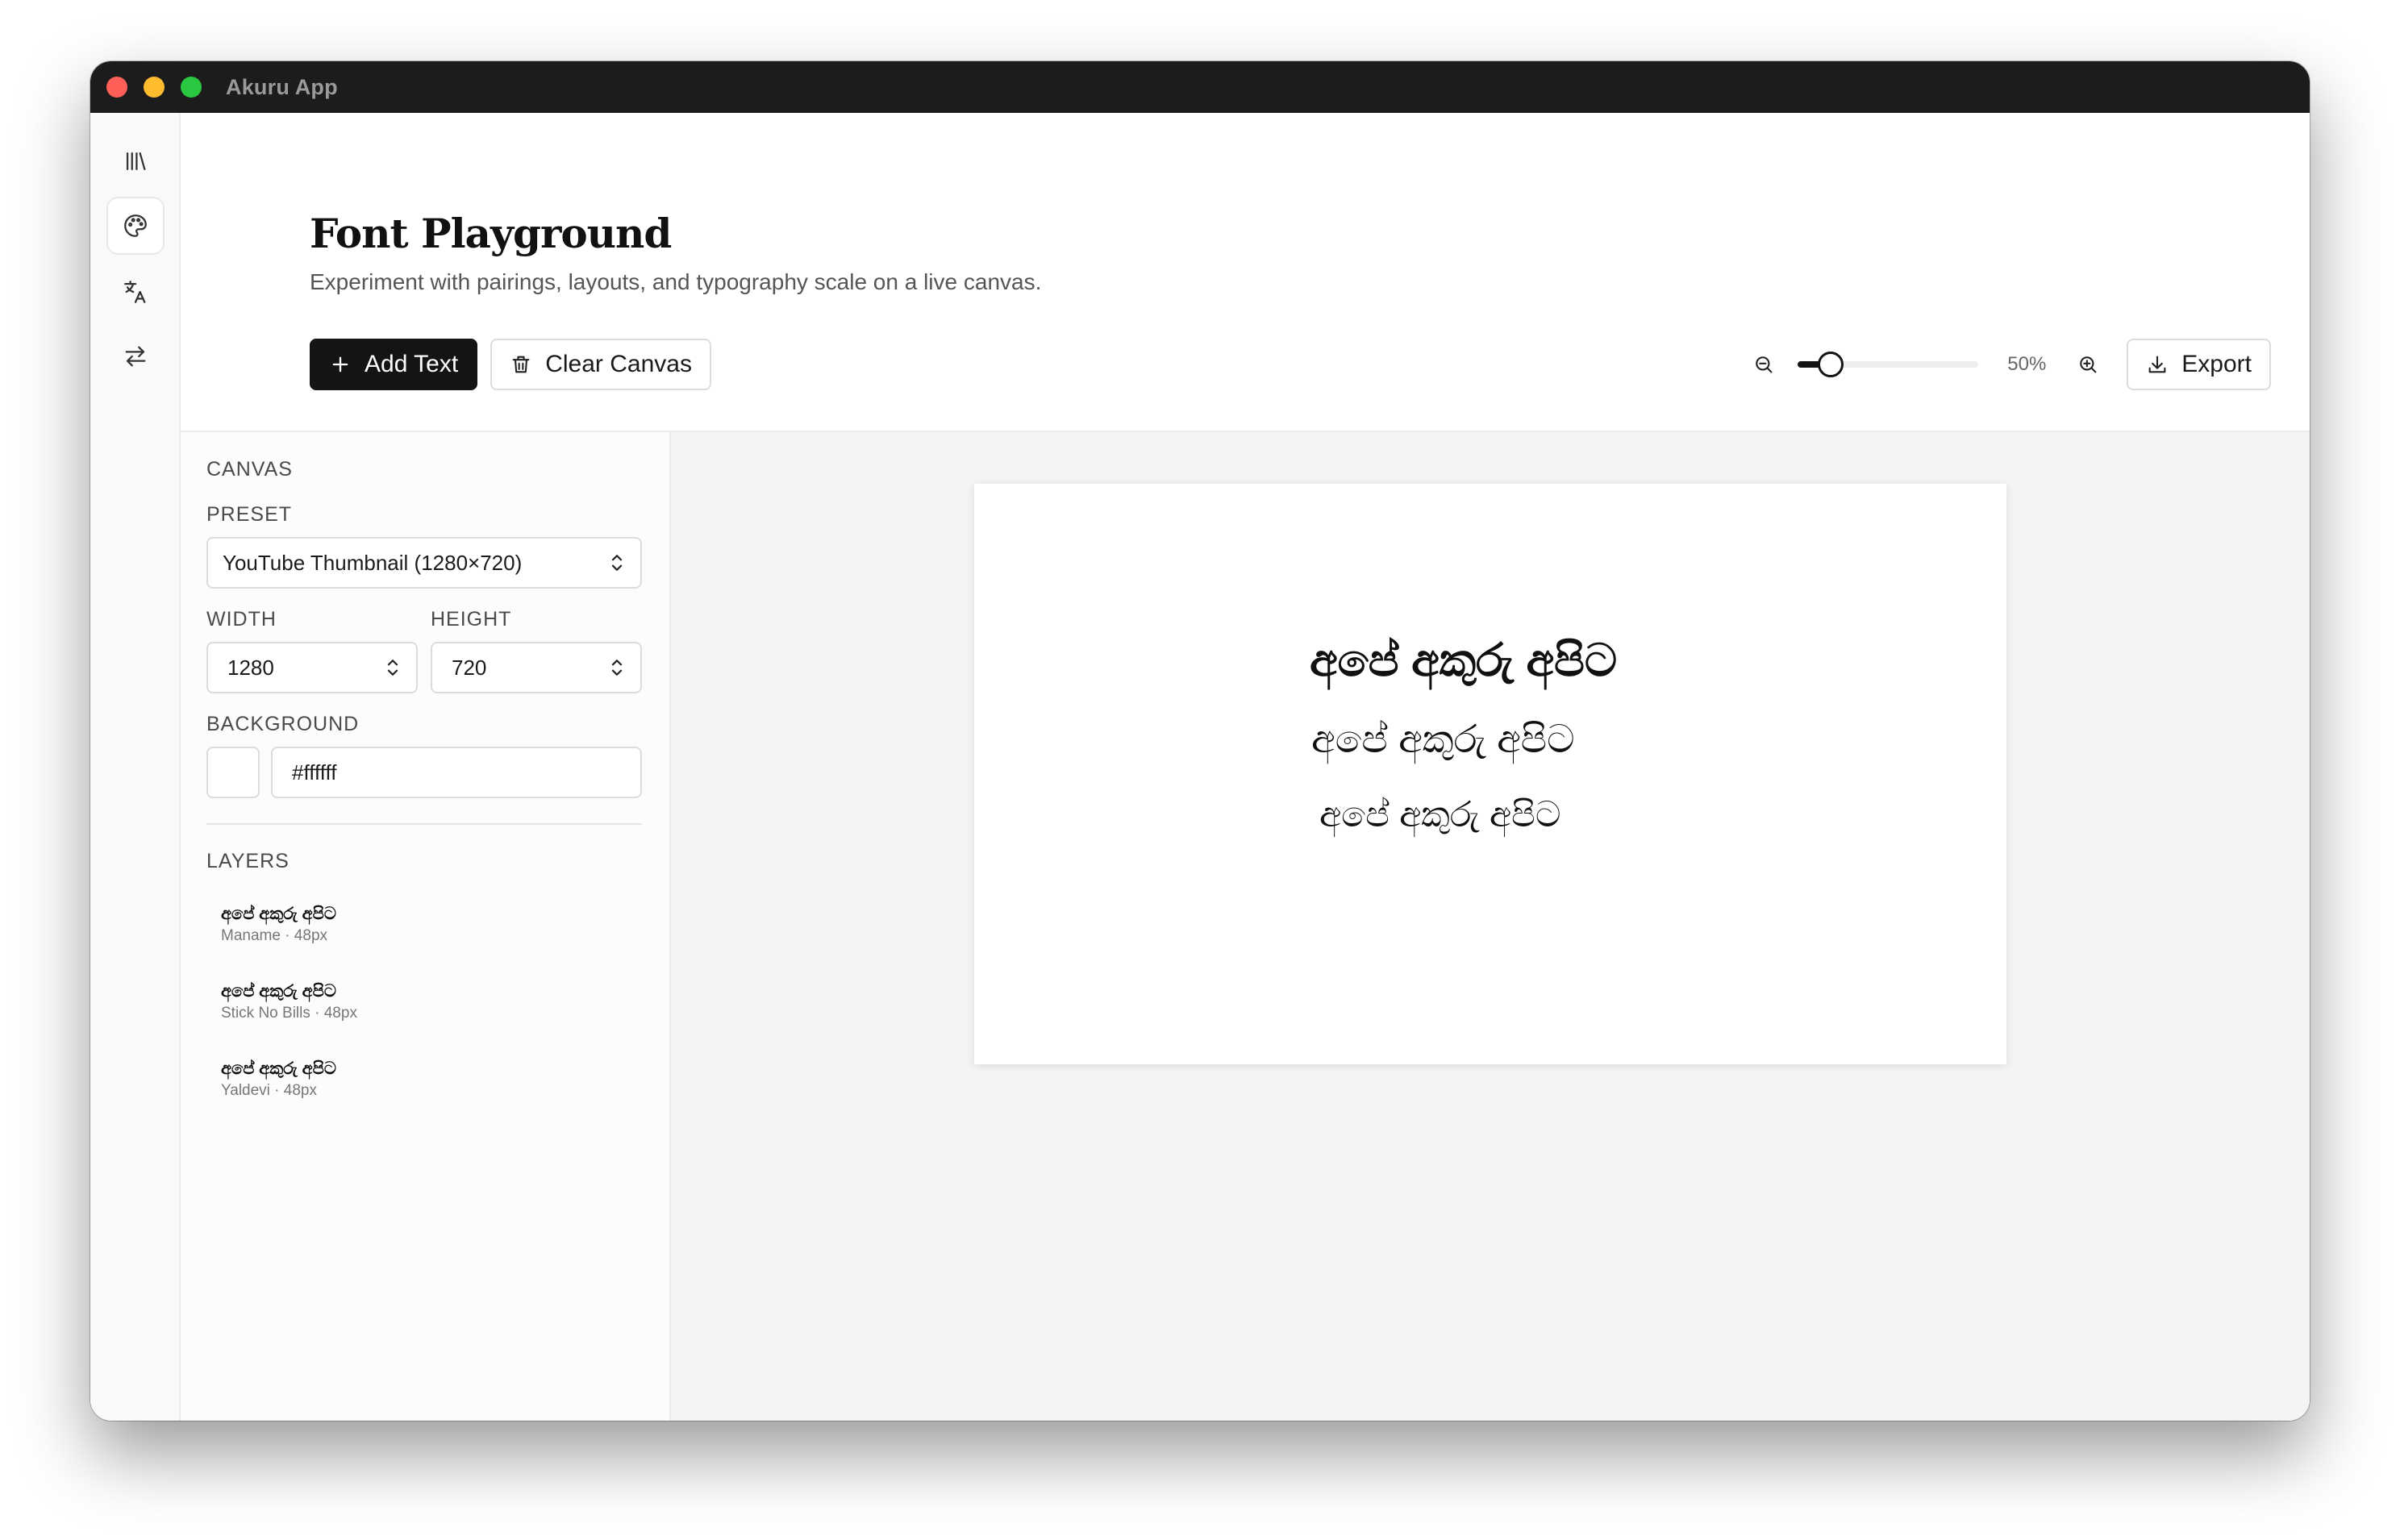  What do you see at coordinates (248, 861) in the screenshot?
I see `layers-section-heading: LAYERS` at bounding box center [248, 861].